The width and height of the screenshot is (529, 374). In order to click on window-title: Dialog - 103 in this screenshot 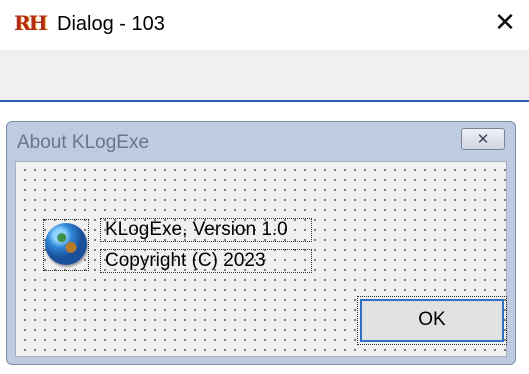, I will do `click(111, 24)`.